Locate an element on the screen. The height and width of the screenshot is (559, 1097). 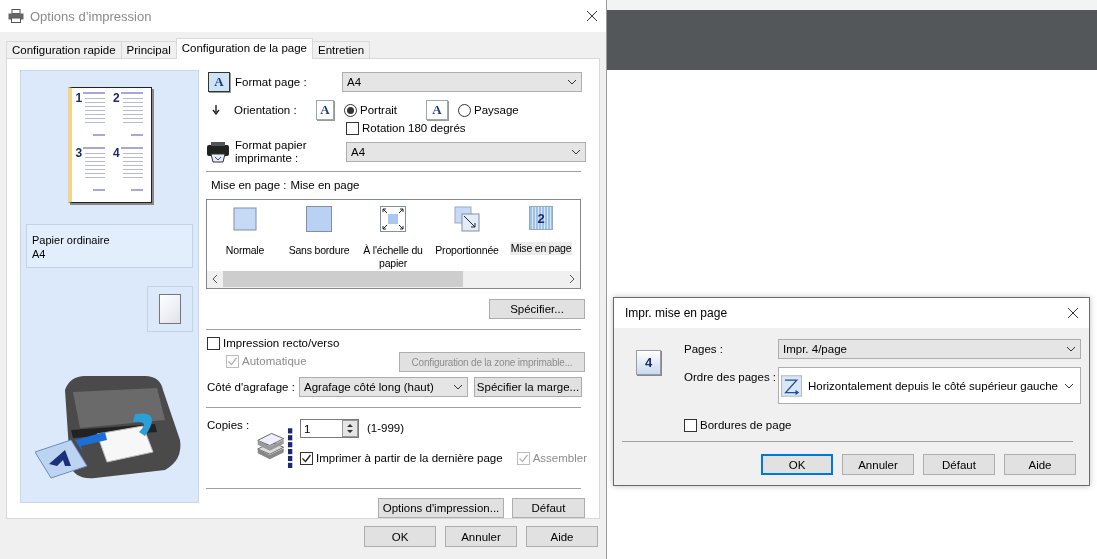
paper-icon is located at coordinates (170, 309).